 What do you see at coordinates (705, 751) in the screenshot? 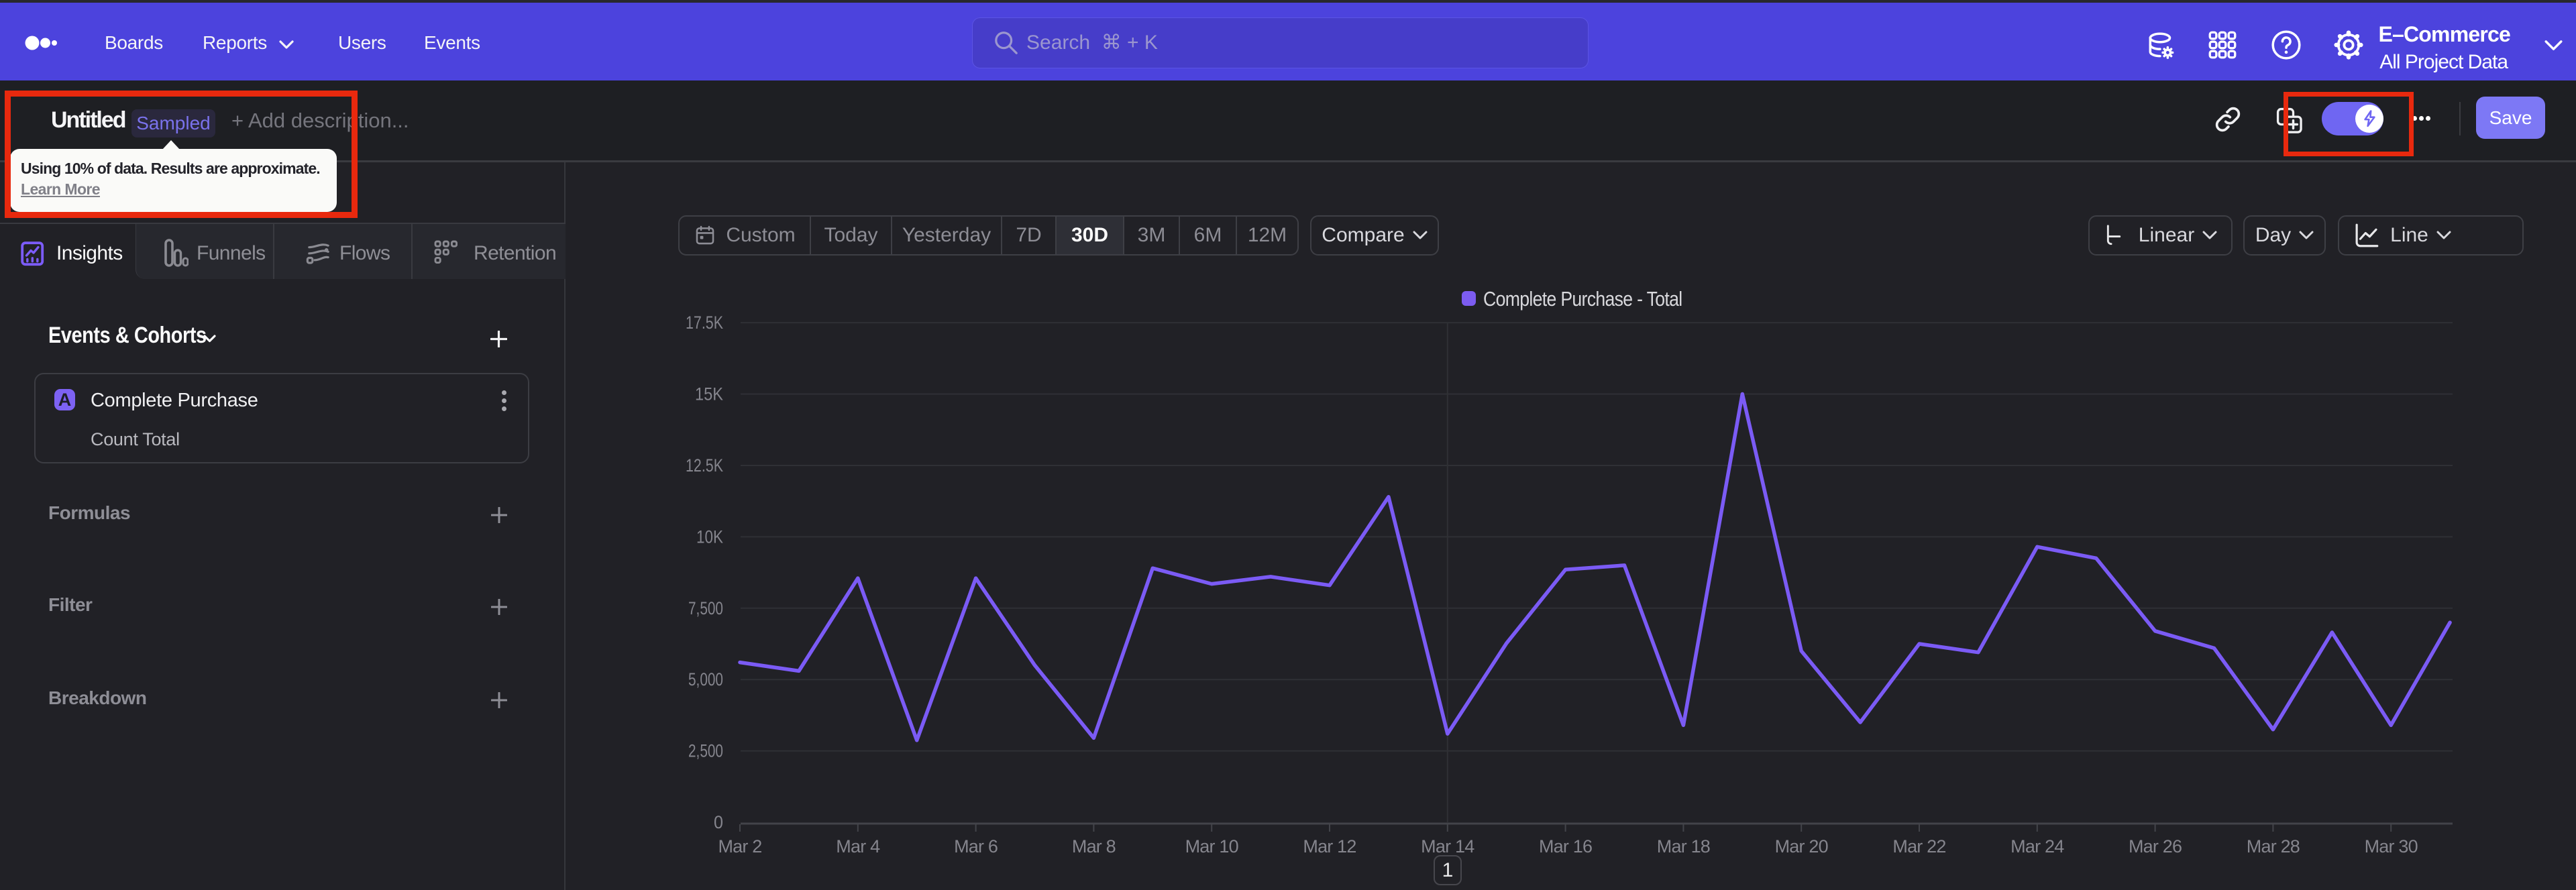
I see `svg-text: 2,500` at bounding box center [705, 751].